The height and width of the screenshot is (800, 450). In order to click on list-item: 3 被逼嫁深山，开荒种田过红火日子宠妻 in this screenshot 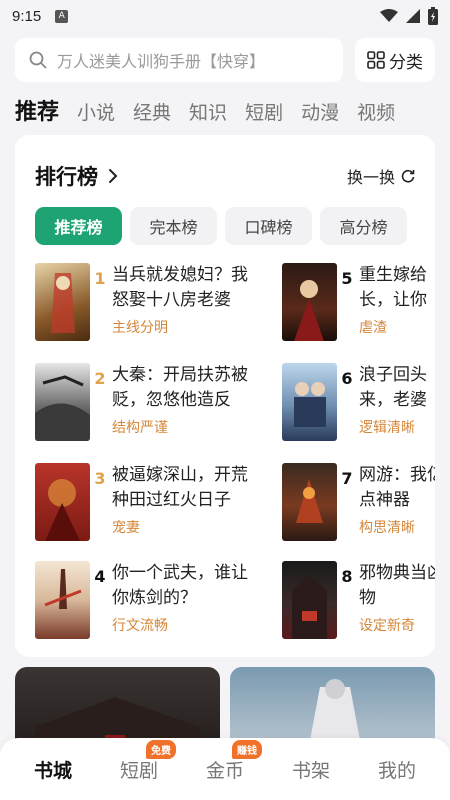, I will do `click(157, 503)`.